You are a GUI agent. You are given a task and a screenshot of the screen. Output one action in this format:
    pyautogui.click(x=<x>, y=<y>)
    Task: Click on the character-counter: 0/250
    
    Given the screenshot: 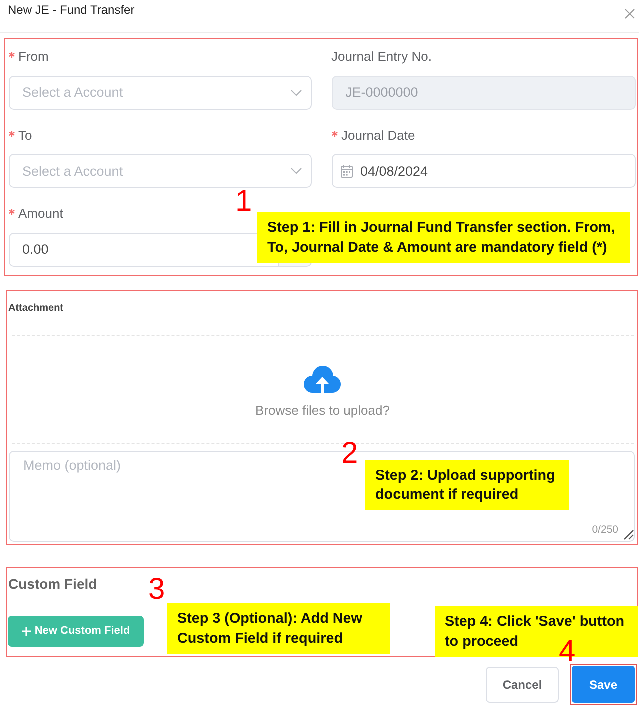 What is the action you would take?
    pyautogui.click(x=605, y=529)
    